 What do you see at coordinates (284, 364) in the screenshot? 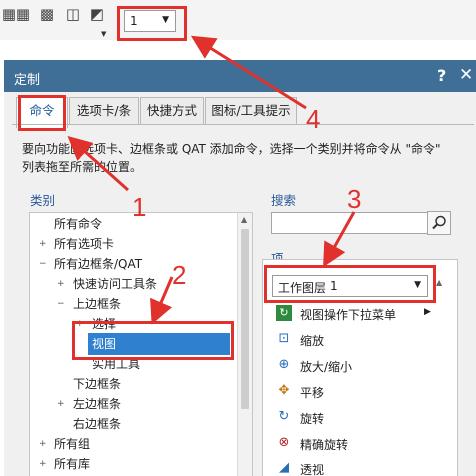
I see `zoom-in-out-icon: ⊕` at bounding box center [284, 364].